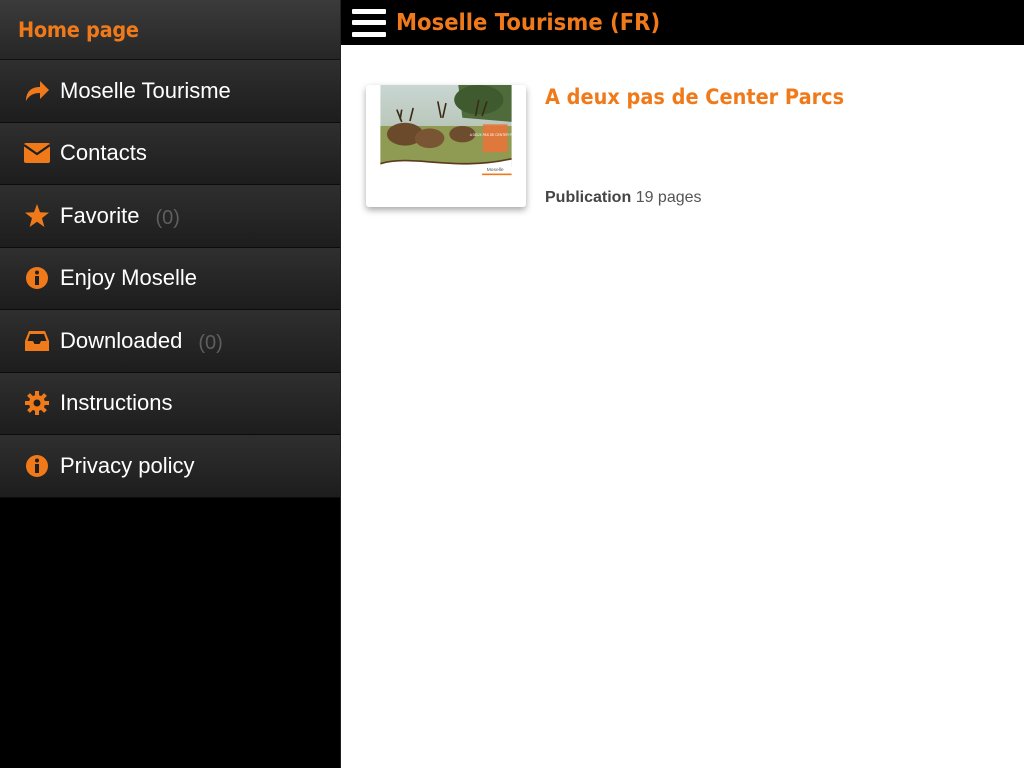 The image size is (1024, 768). What do you see at coordinates (37, 216) in the screenshot?
I see `star-icon` at bounding box center [37, 216].